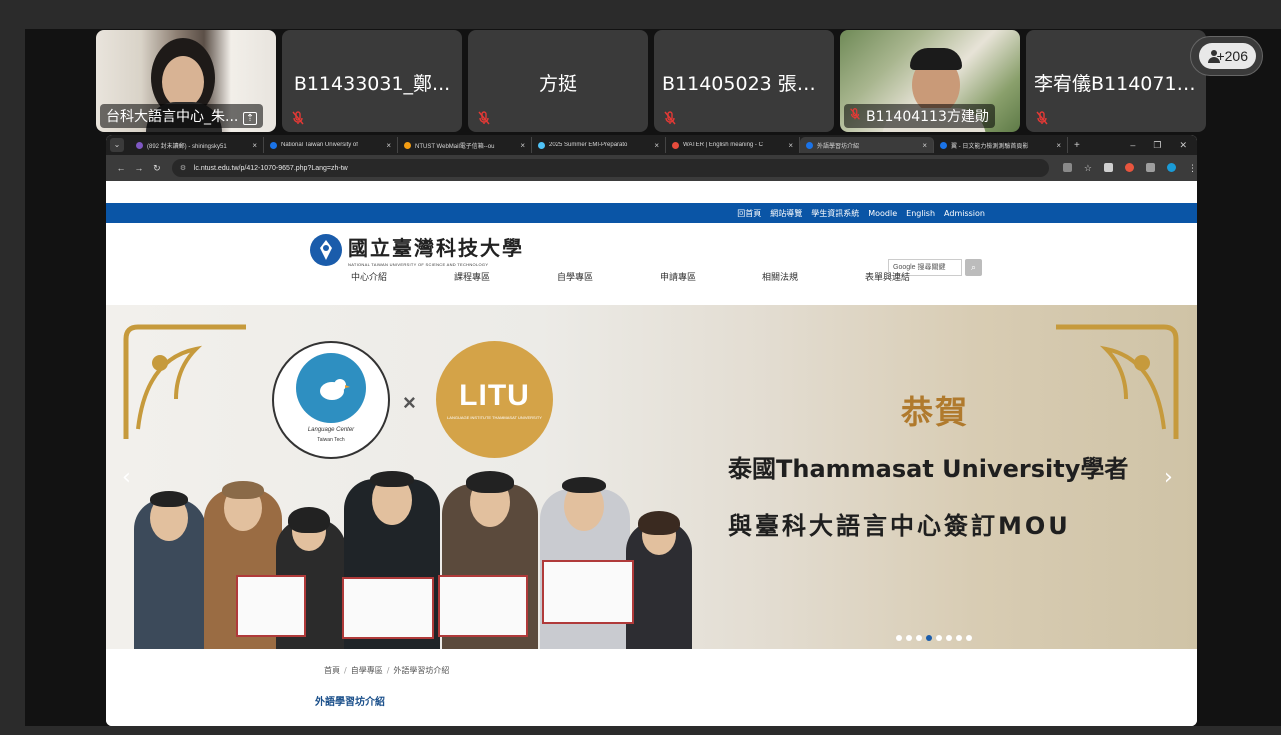 This screenshot has width=1281, height=735. I want to click on reload-icon: ↻, so click(157, 168).